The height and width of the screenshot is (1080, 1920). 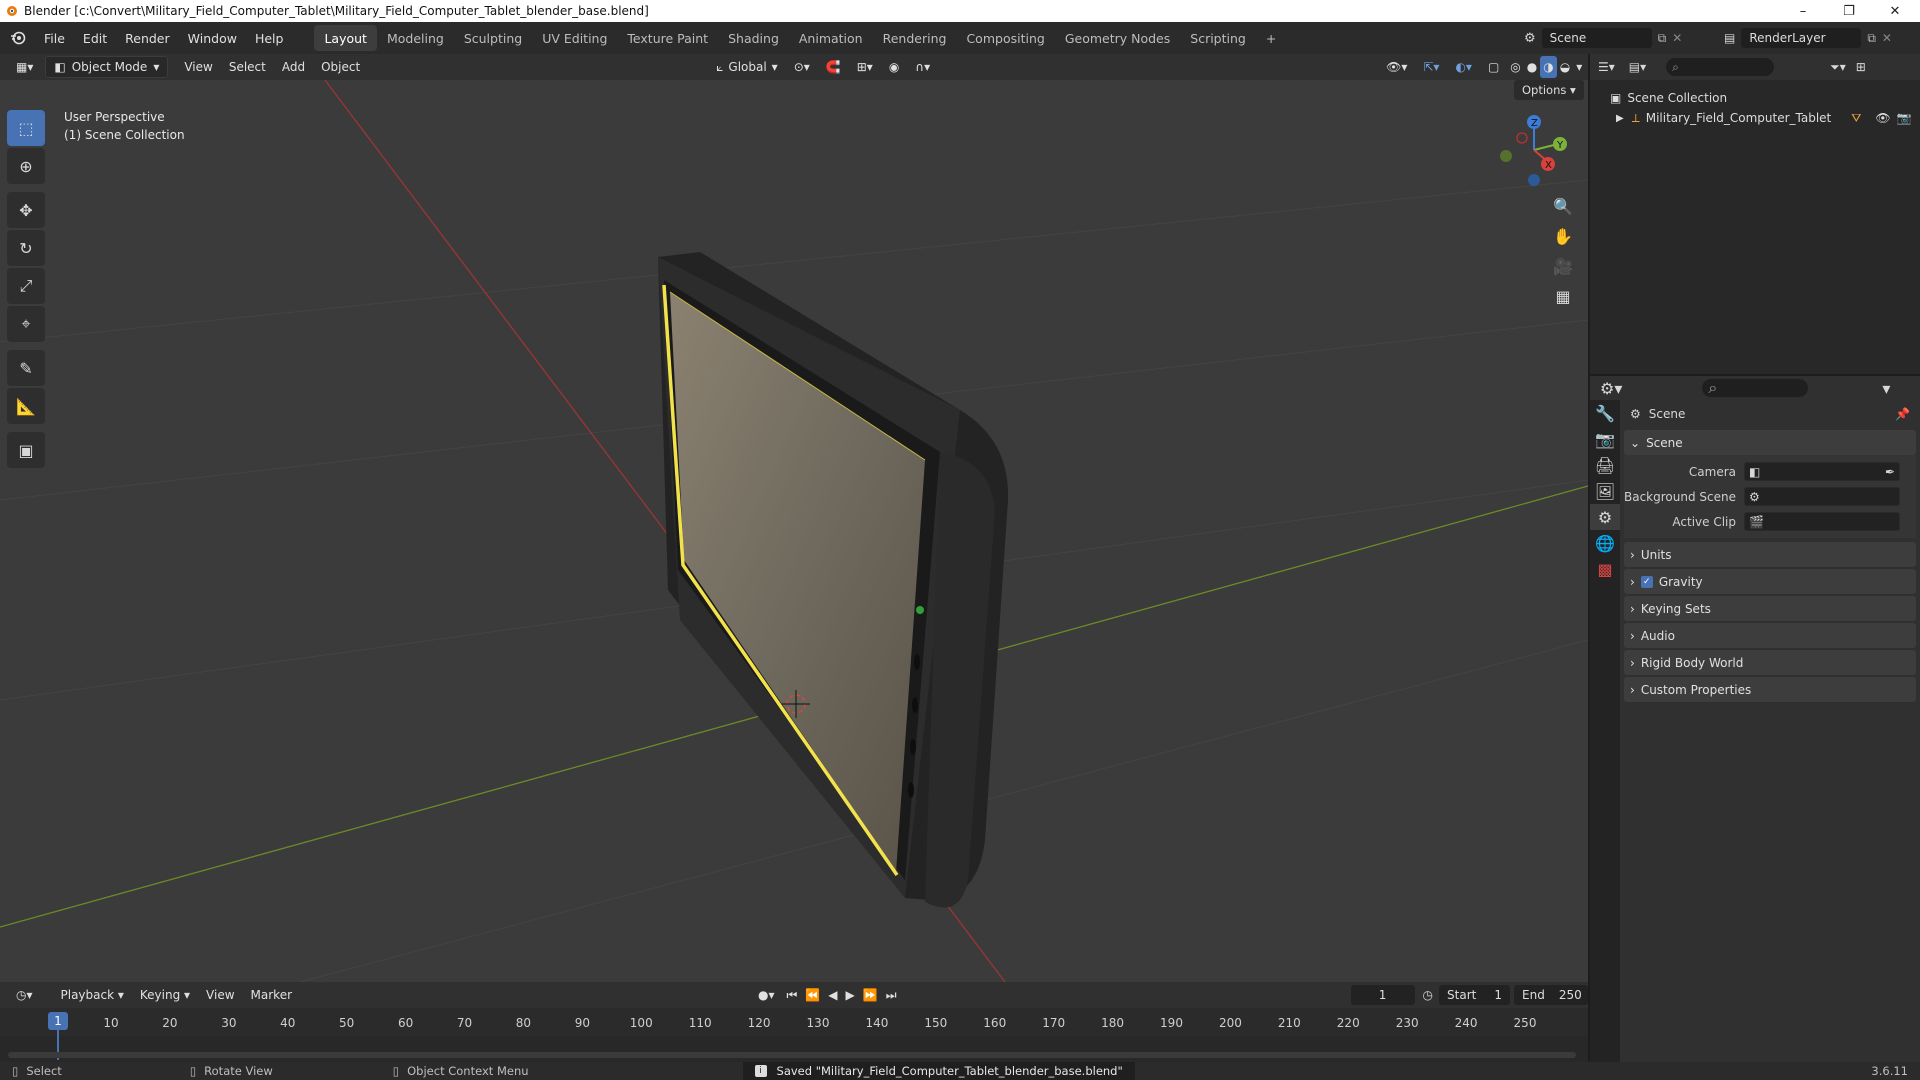 I want to click on menu-playback: Playback ▾, so click(x=92, y=995).